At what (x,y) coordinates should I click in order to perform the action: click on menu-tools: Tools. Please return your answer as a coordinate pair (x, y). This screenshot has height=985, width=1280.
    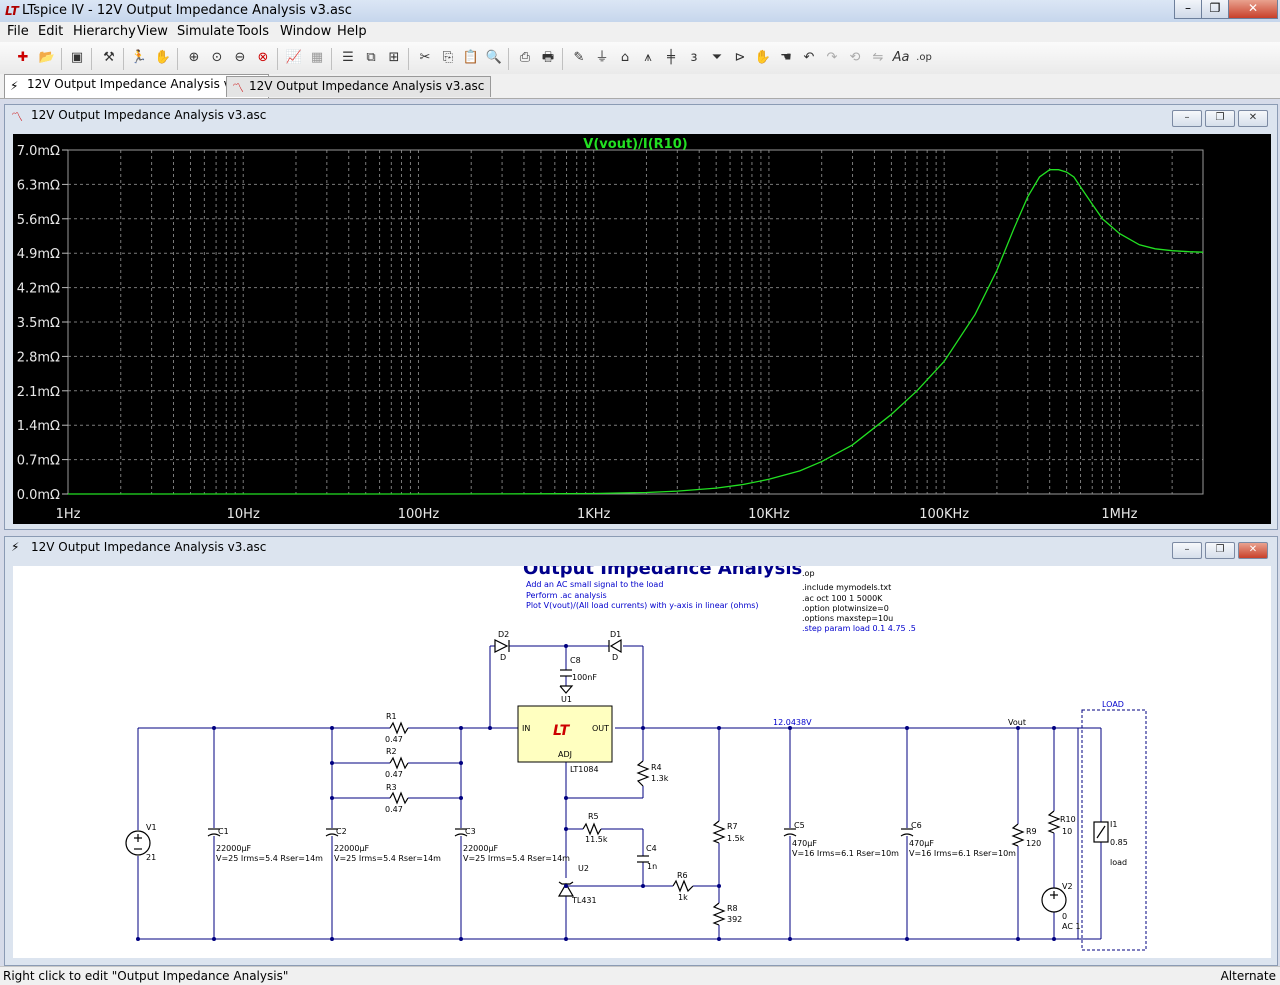
    Looking at the image, I should click on (253, 31).